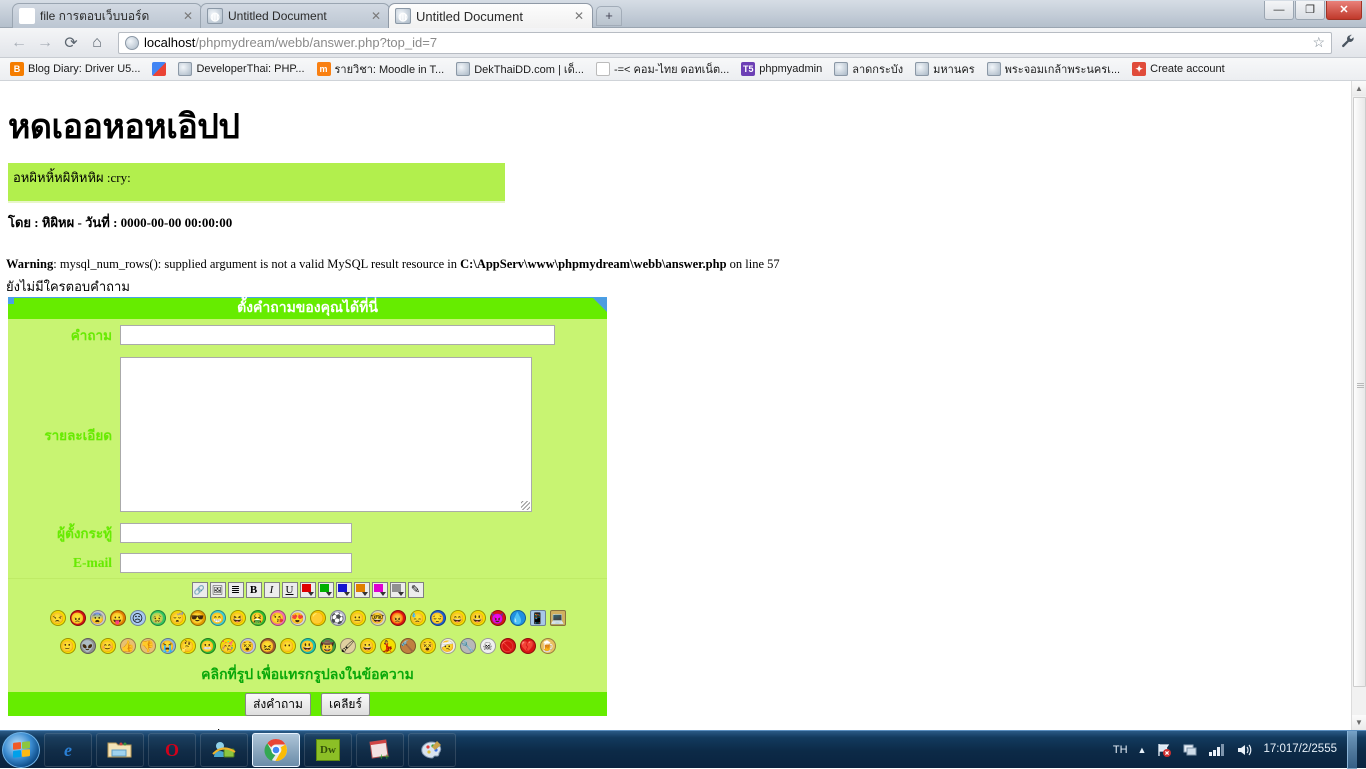 The image size is (1366, 769). I want to click on beer-icon: 🍺, so click(547, 646).